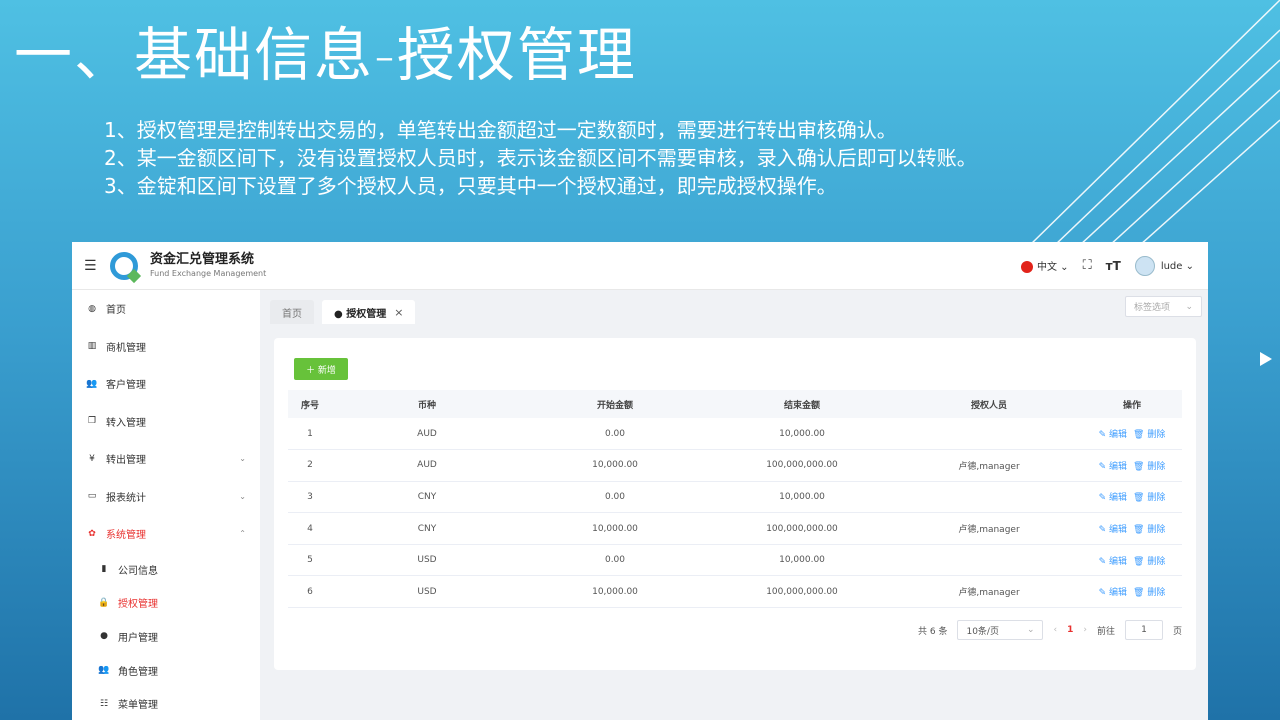 The width and height of the screenshot is (1280, 720). Describe the element at coordinates (1045, 265) in the screenshot. I see `language-switch: 中文 ⌄` at that location.